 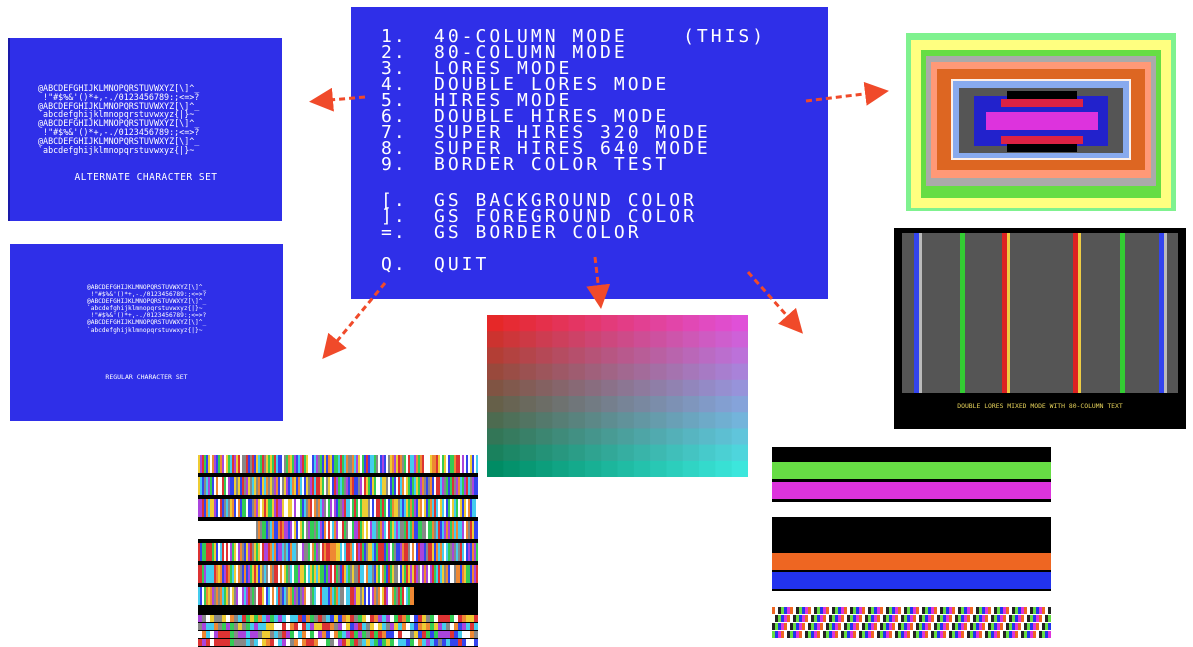 I want to click on arrow-to-alt-charset, so click(x=337, y=99).